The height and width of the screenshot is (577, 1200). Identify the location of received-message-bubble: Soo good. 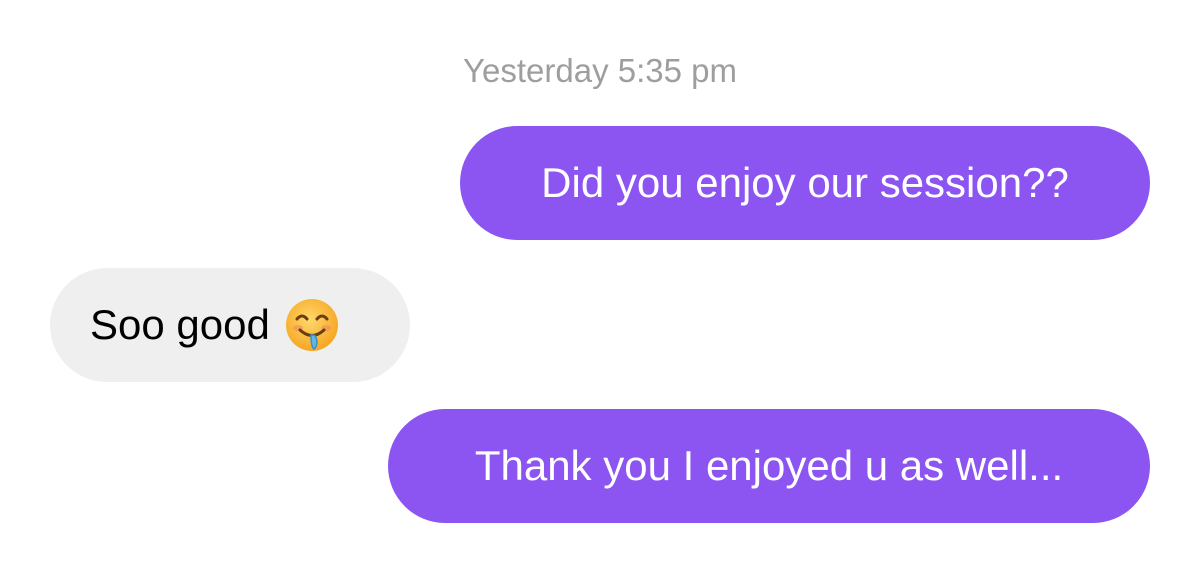
(230, 325).